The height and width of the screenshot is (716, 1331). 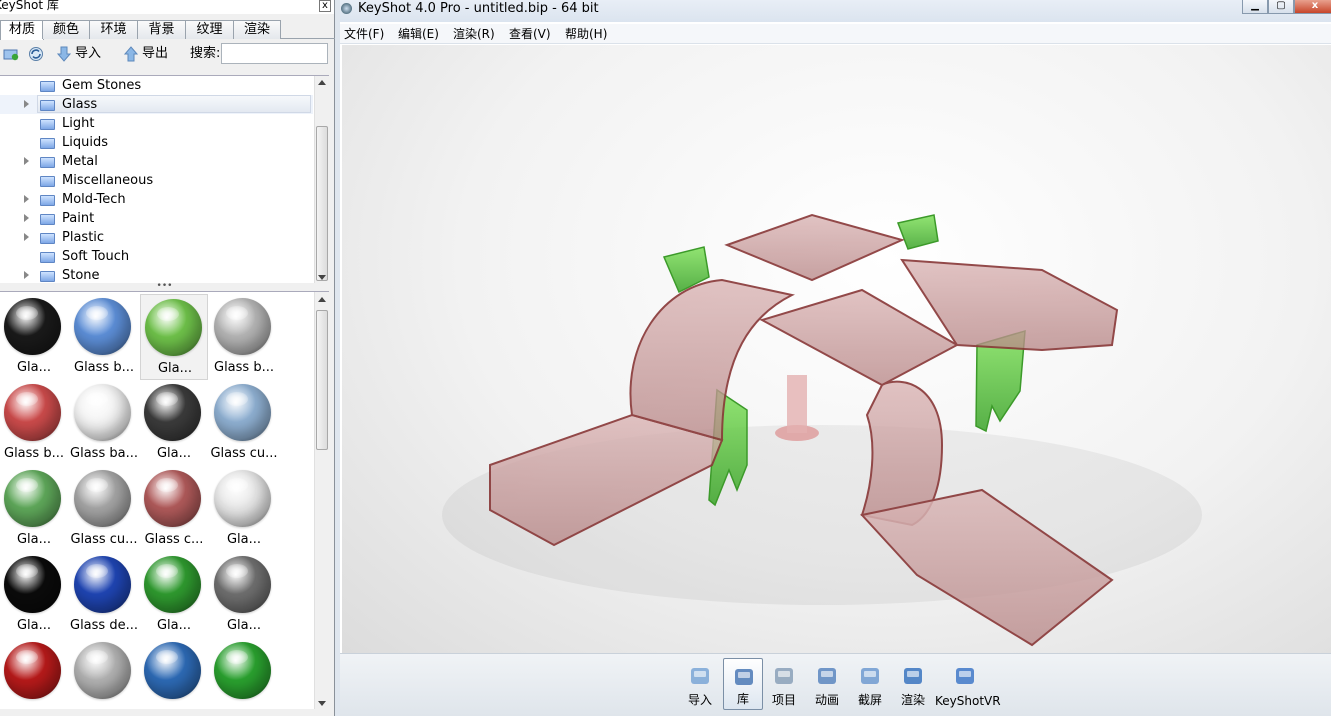 What do you see at coordinates (156, 85) in the screenshot?
I see `tree-item-gem-stones: Gem Stones` at bounding box center [156, 85].